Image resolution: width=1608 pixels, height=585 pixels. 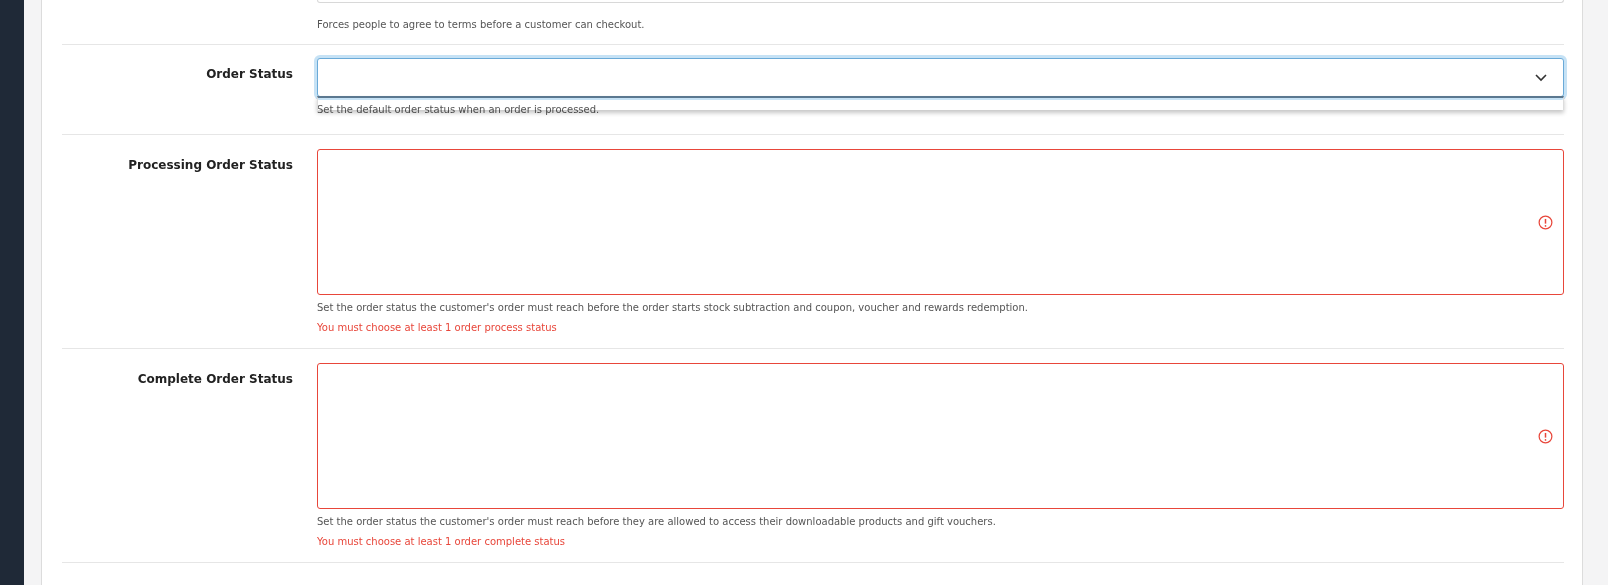 What do you see at coordinates (673, 307) in the screenshot?
I see `help-text: Set the order status the customer's order must reach before the order starts stock subtraction and coupon, voucher and rewards redemption.` at bounding box center [673, 307].